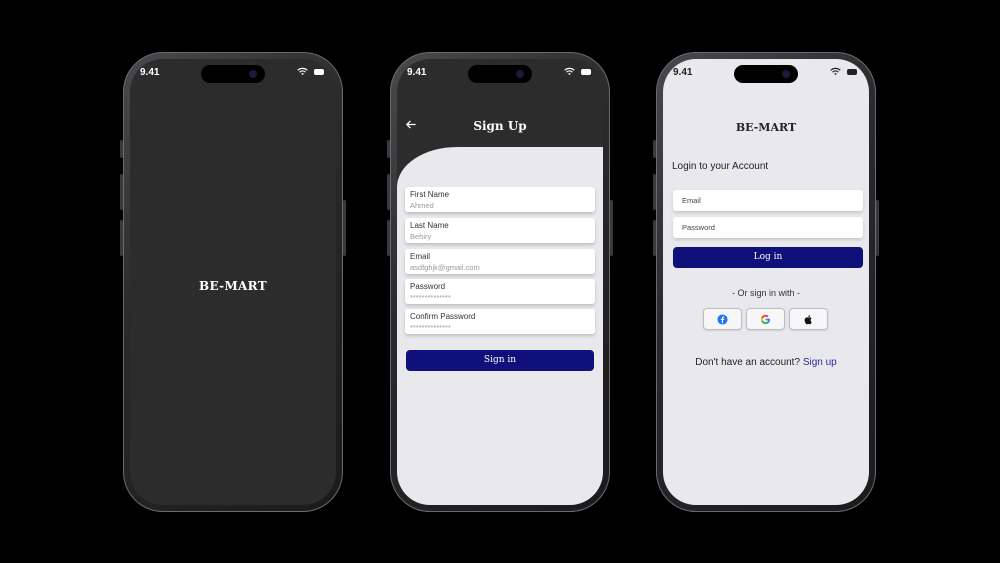 The image size is (1000, 563). I want to click on password-input: Password, so click(768, 227).